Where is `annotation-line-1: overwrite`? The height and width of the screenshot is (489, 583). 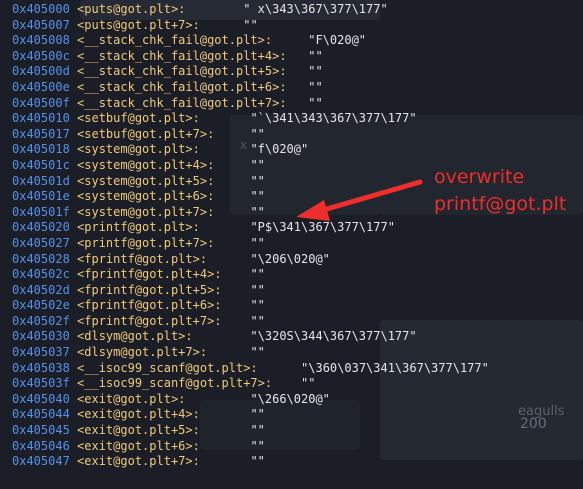 annotation-line-1: overwrite is located at coordinates (479, 177).